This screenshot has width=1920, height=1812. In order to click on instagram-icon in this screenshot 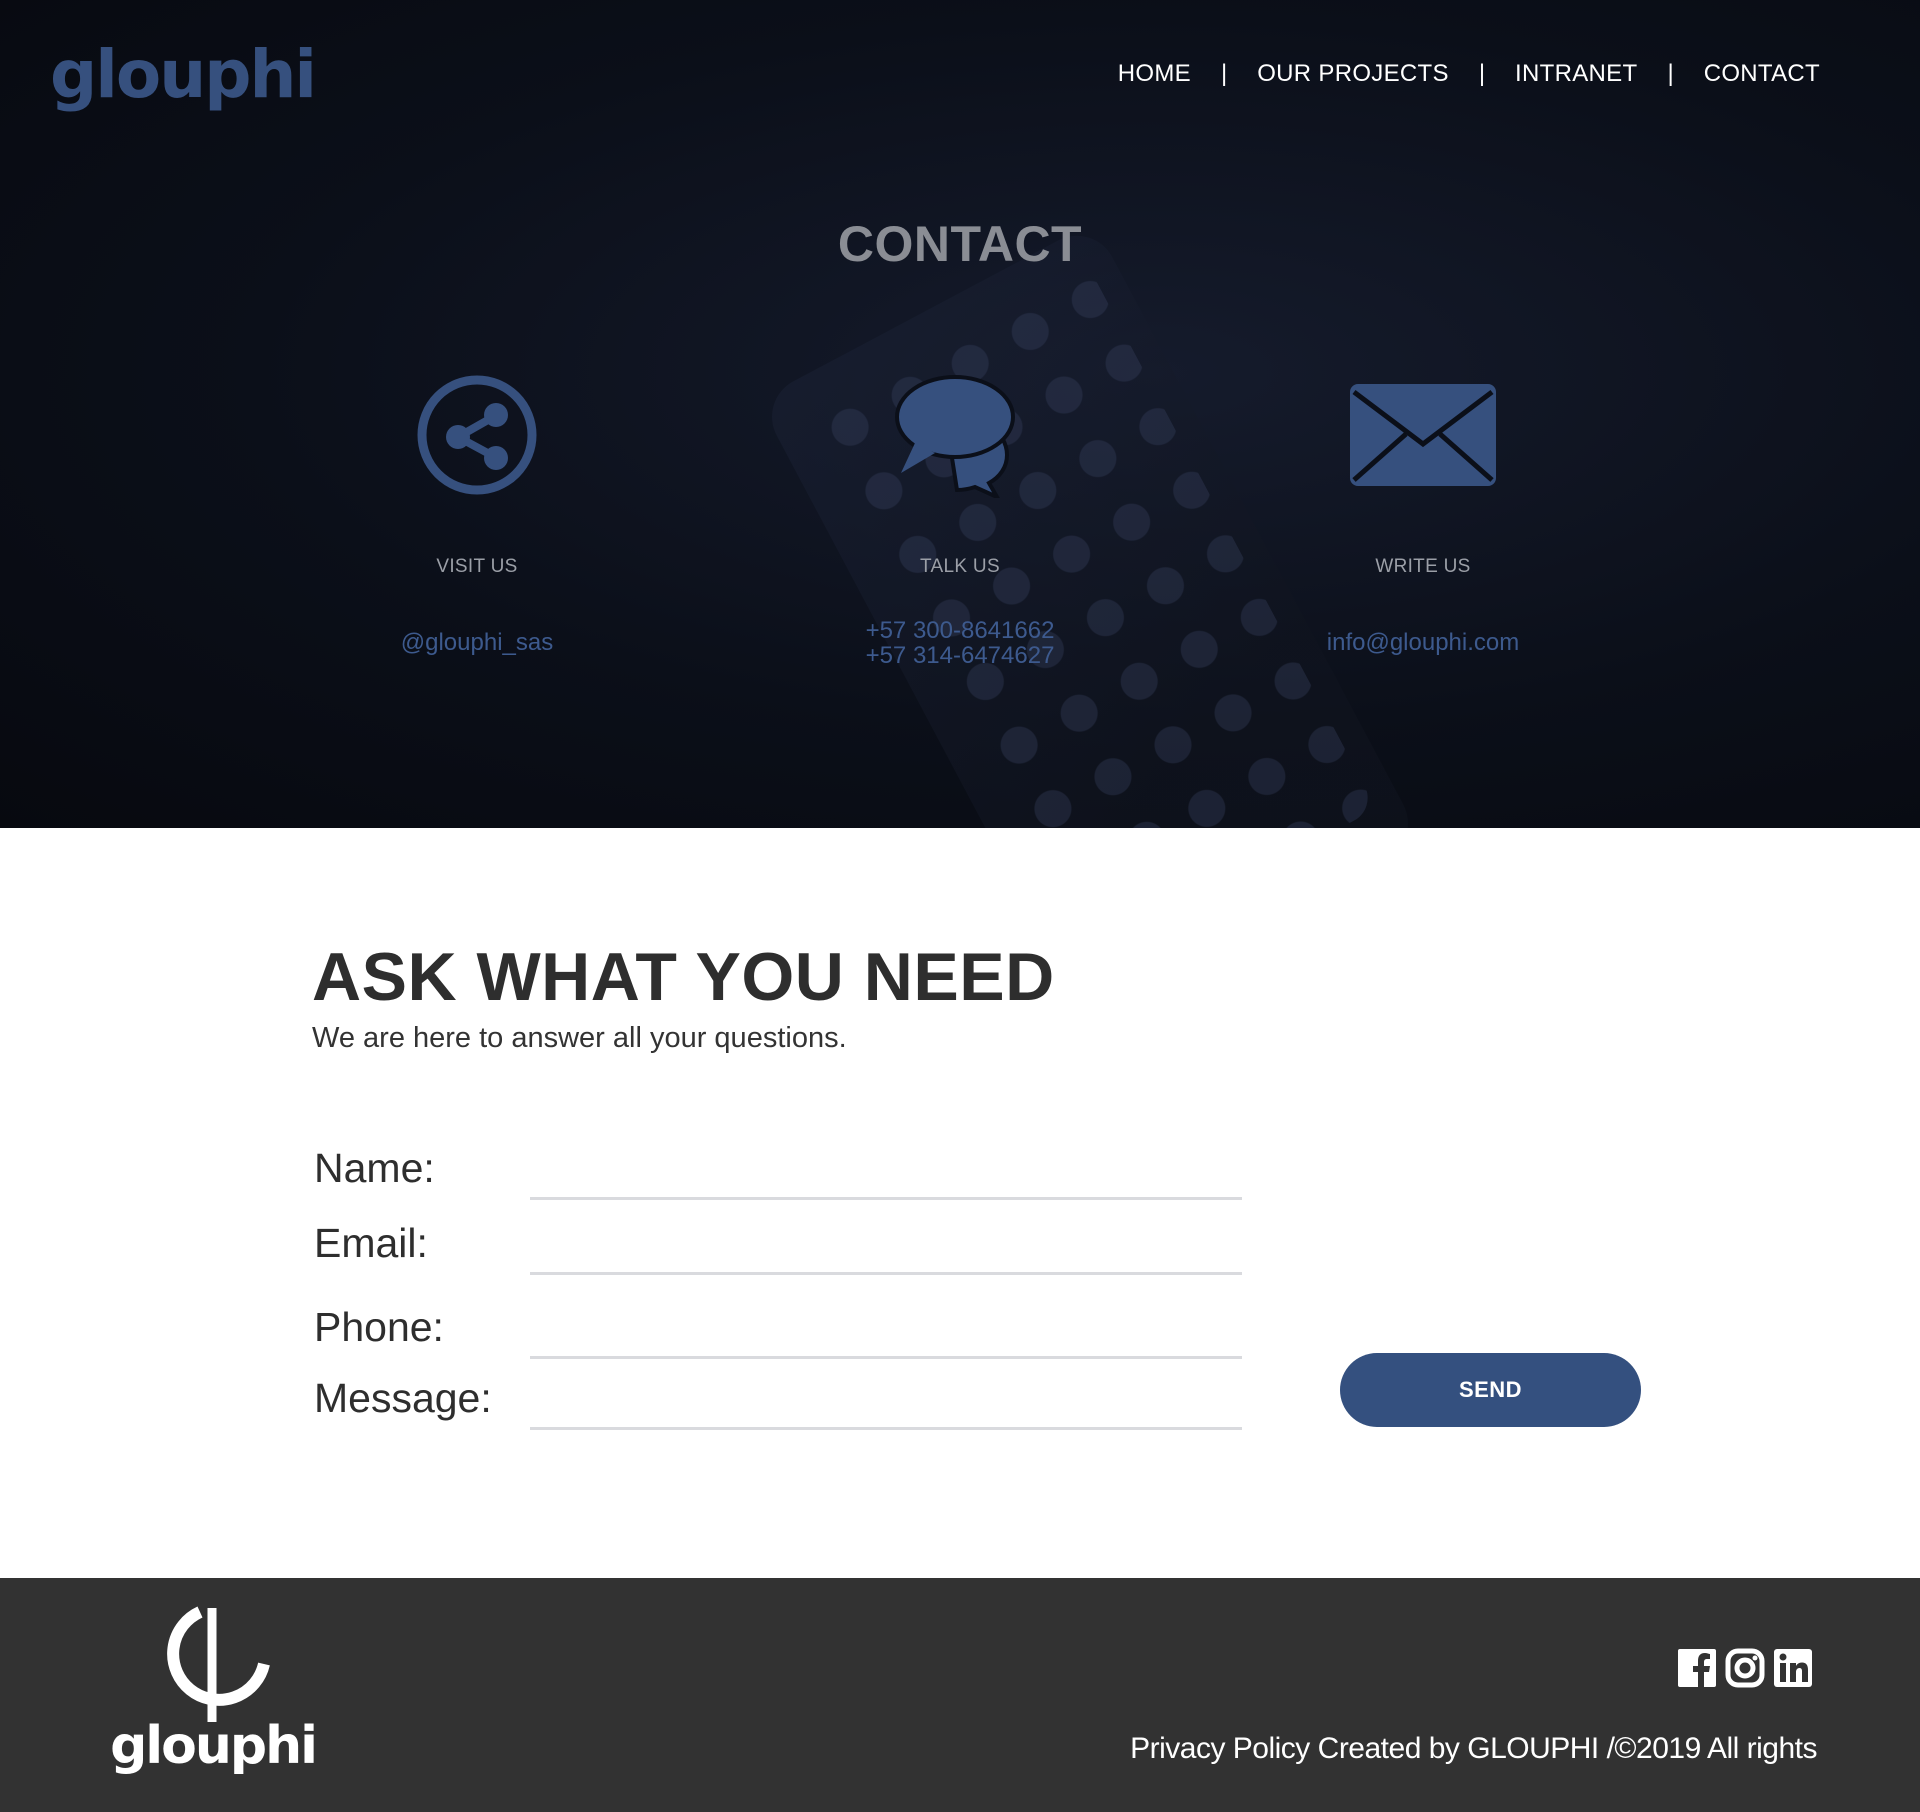, I will do `click(1745, 1668)`.